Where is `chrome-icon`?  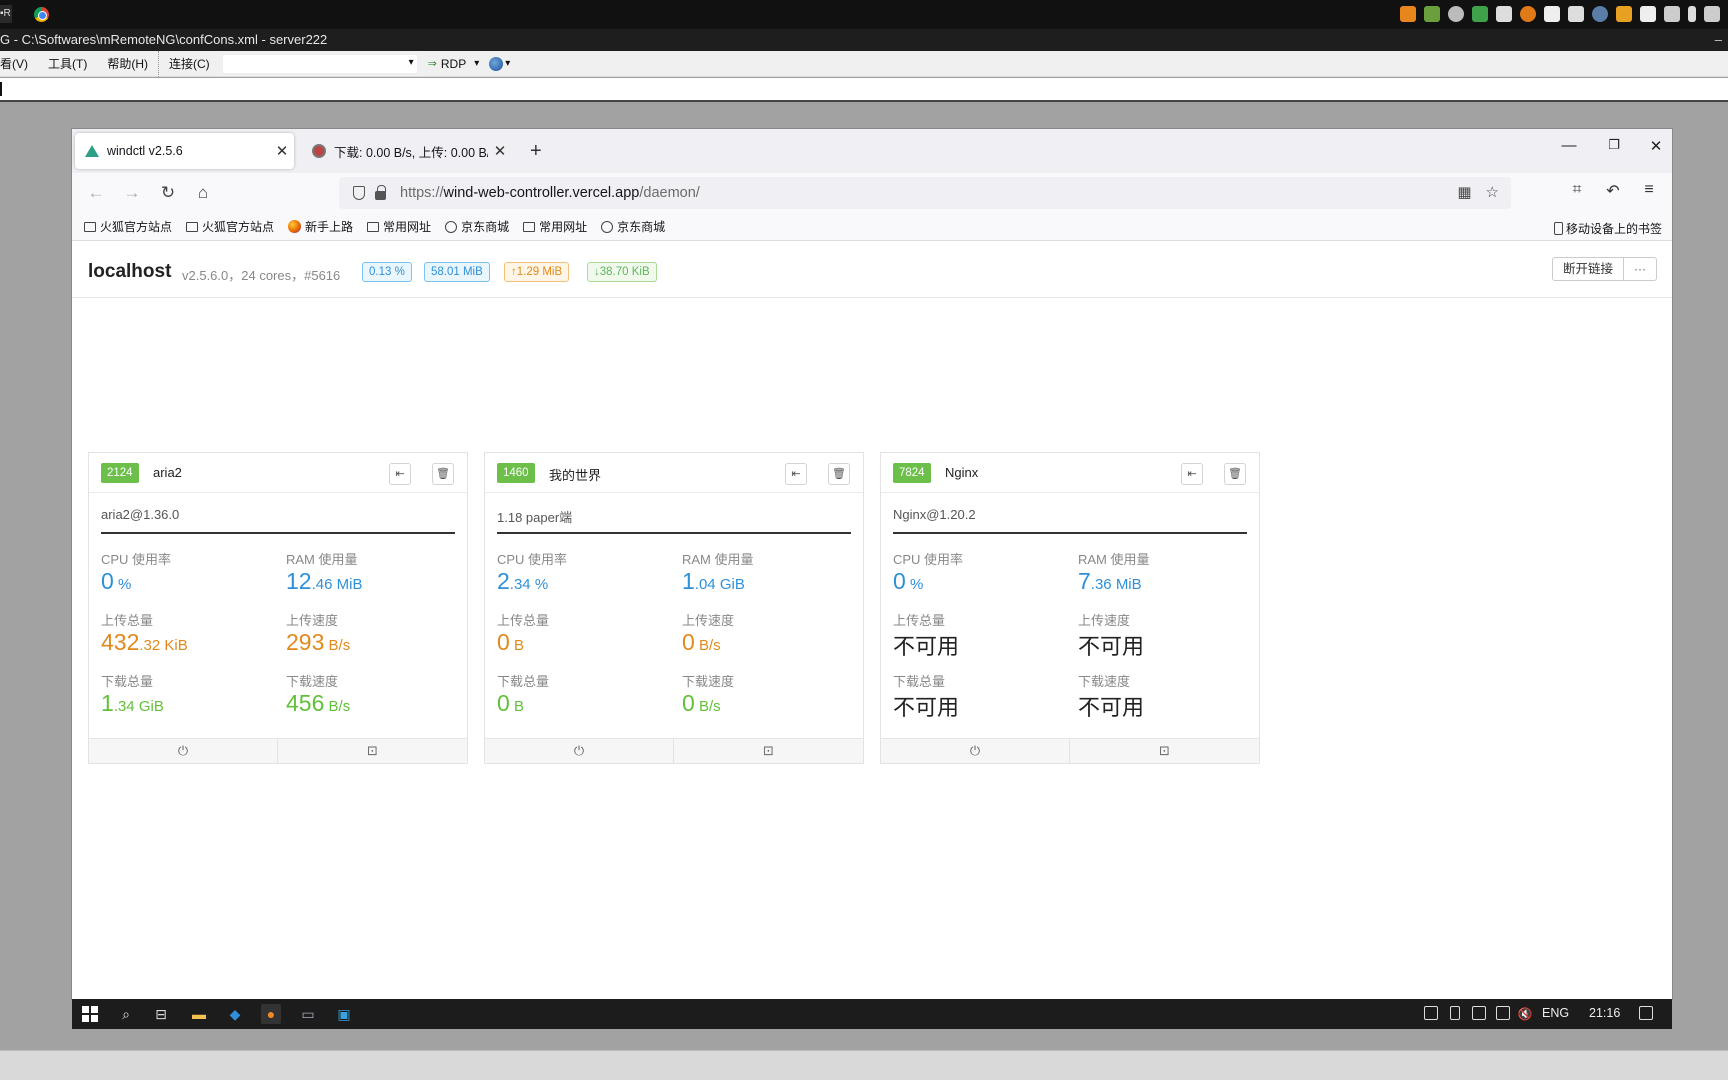 chrome-icon is located at coordinates (41, 14).